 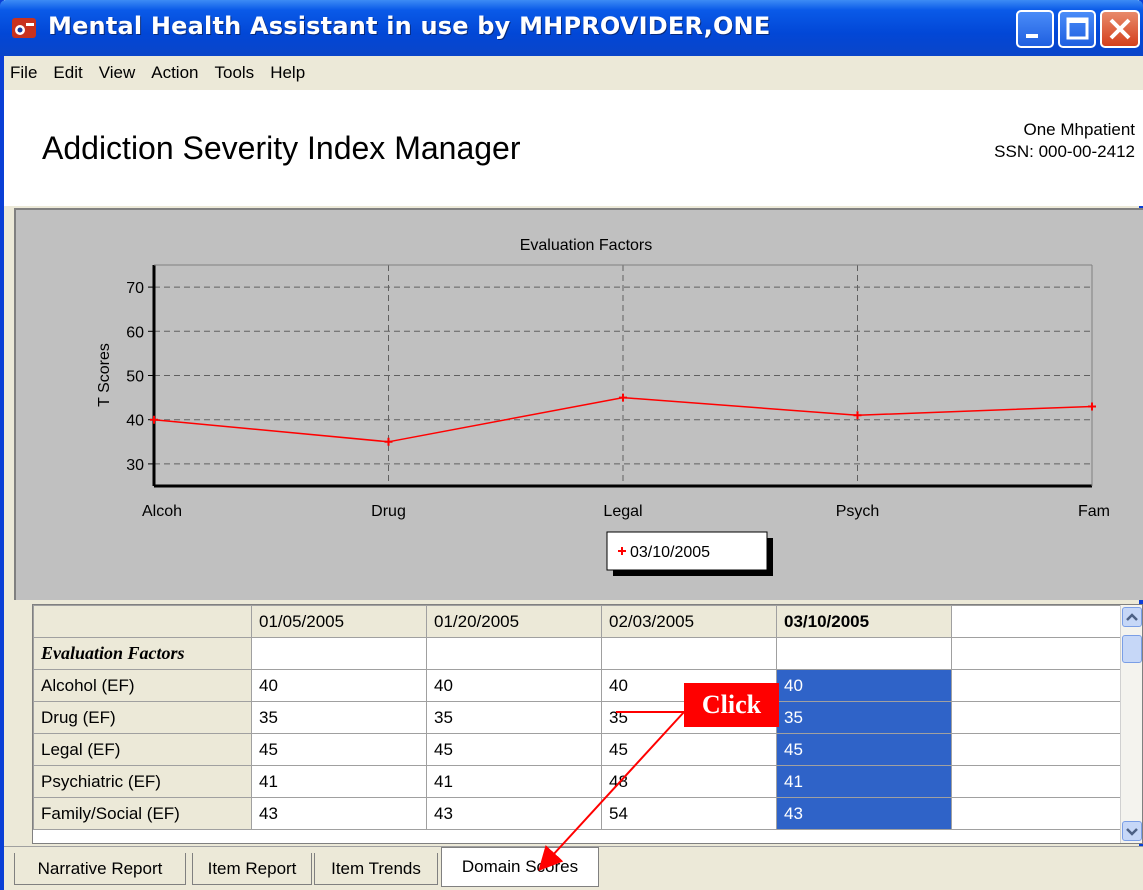 I want to click on page-title: Addiction Severity Index Manager, so click(x=281, y=148).